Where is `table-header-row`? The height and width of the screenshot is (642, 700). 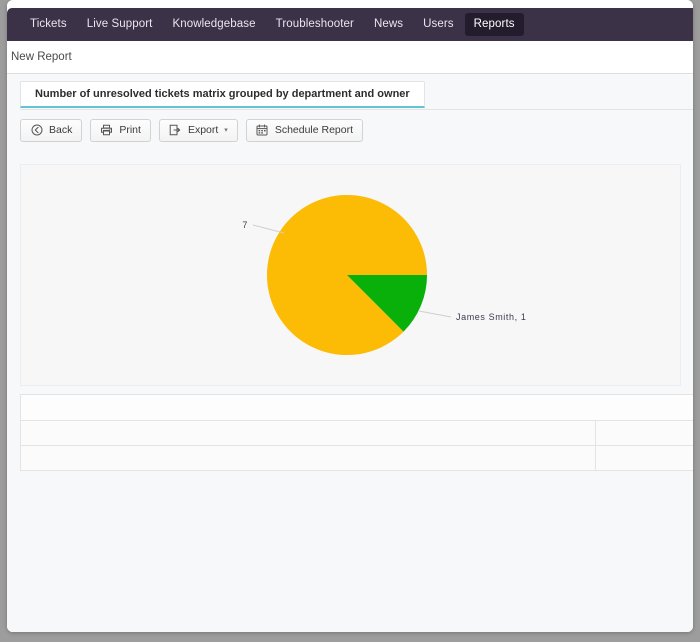
table-header-row is located at coordinates (356, 407).